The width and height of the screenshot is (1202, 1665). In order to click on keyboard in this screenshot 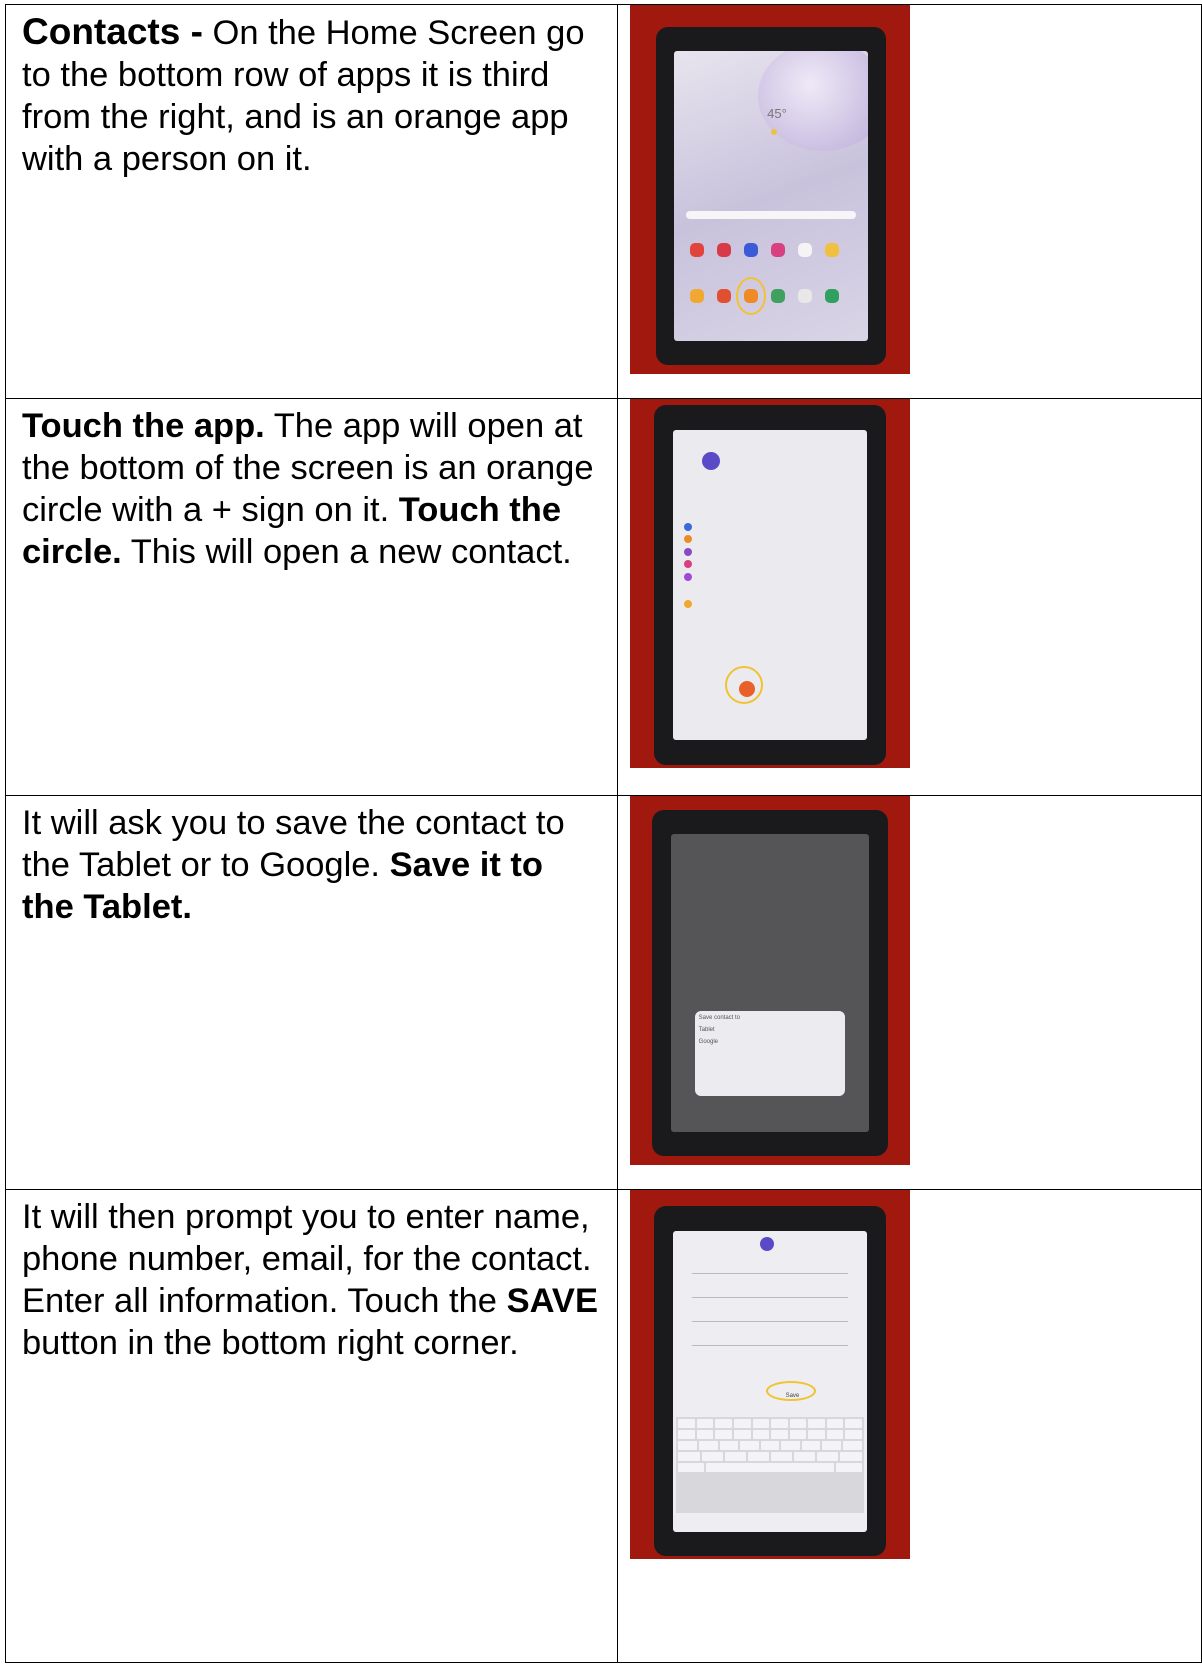, I will do `click(770, 1465)`.